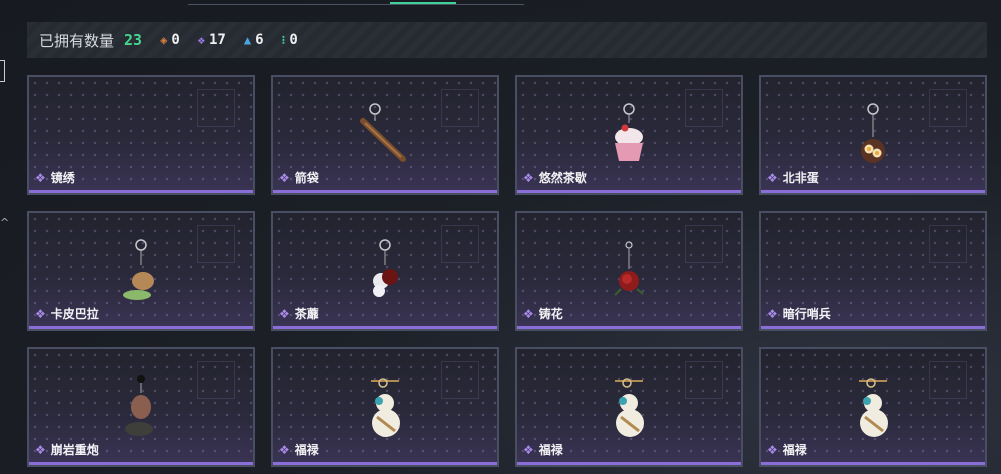 This screenshot has width=1001, height=474. I want to click on card-label: ❖ 崩岩重炮, so click(67, 449).